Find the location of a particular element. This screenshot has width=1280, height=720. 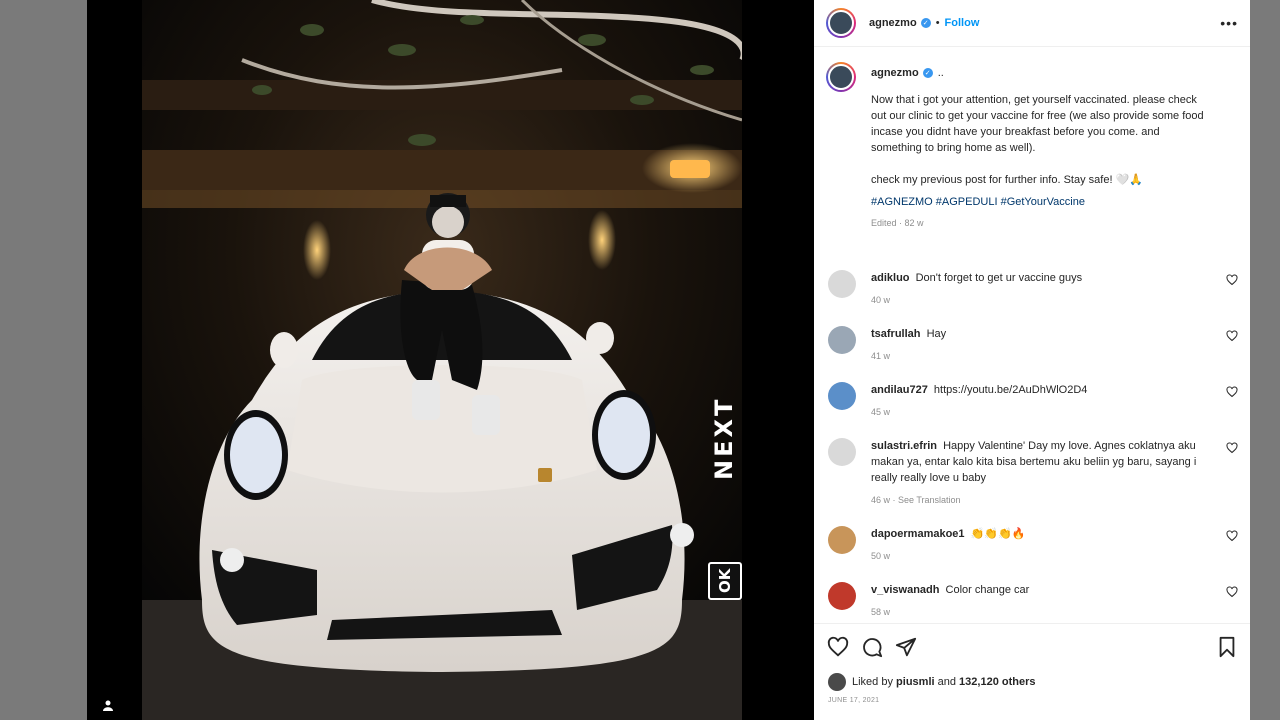

follow-button: Follow is located at coordinates (962, 23).